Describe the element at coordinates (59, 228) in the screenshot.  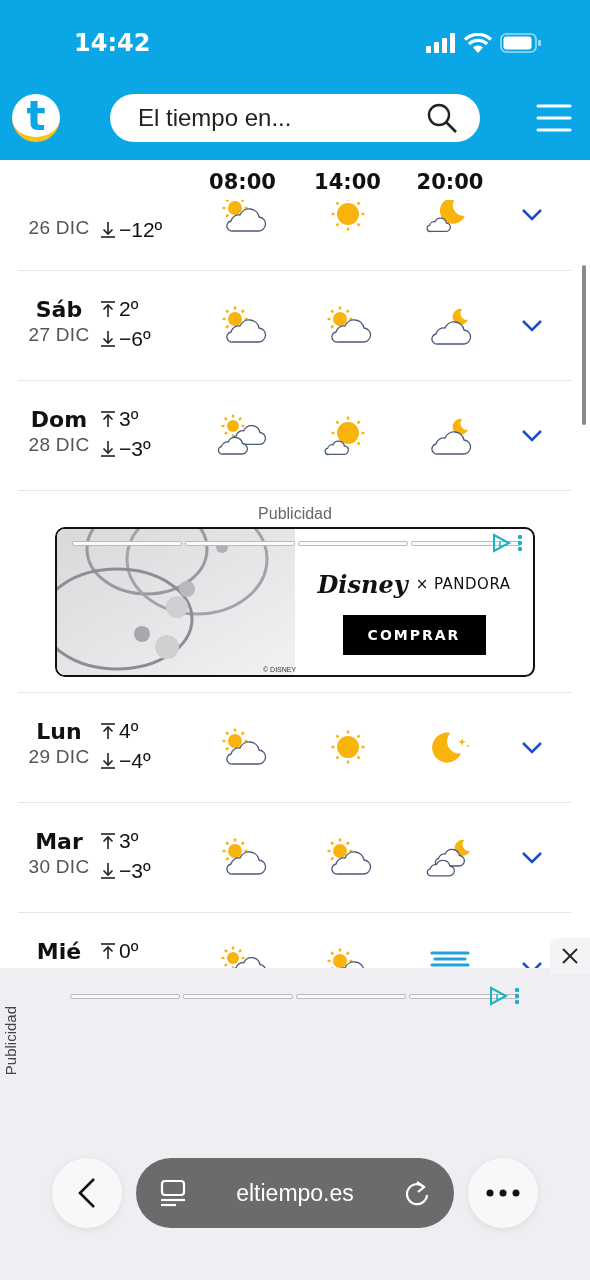
I see `day-date: 26 DIC` at that location.